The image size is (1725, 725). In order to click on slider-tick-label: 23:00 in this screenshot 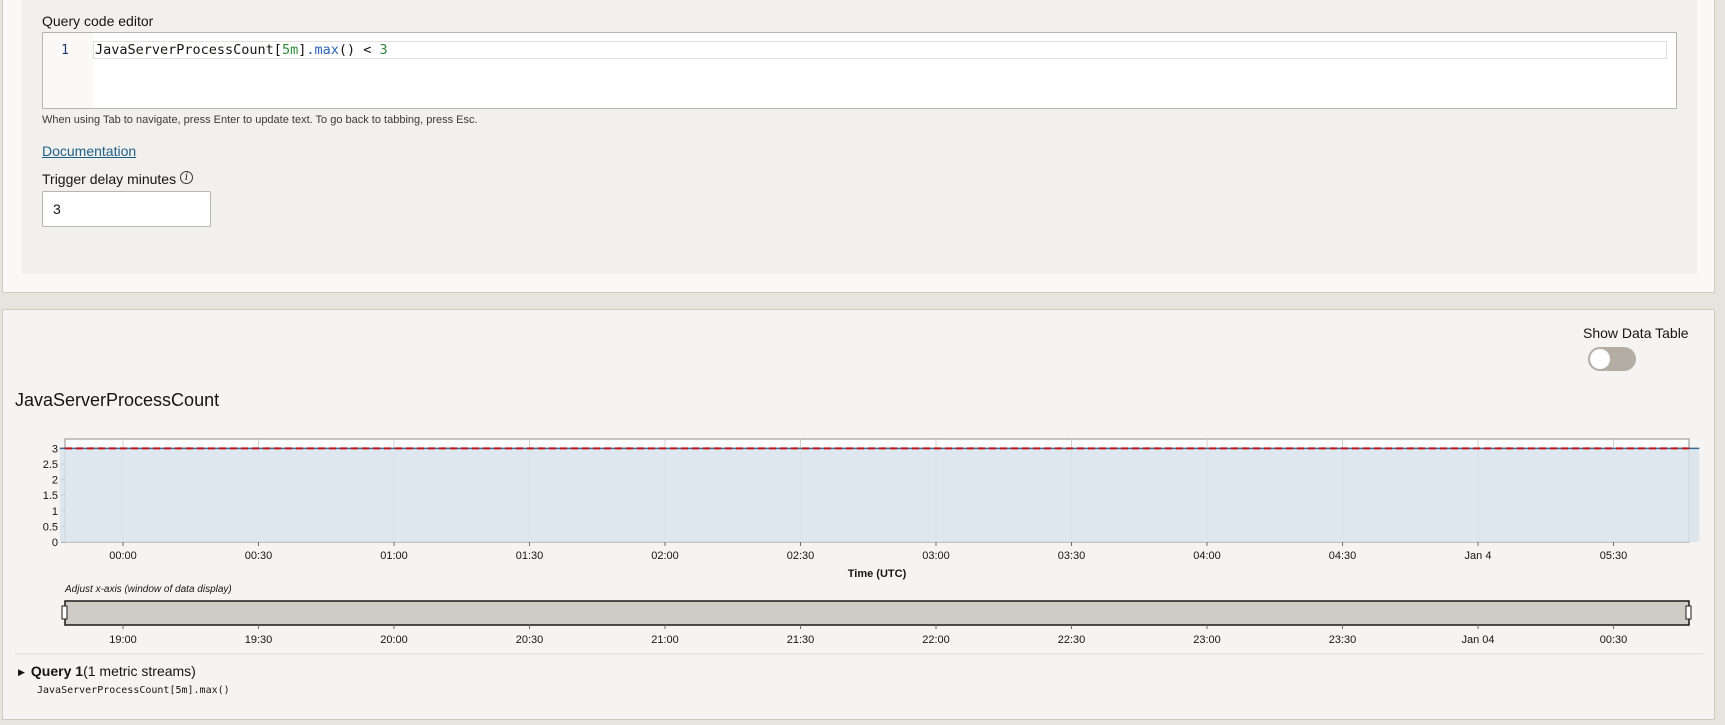, I will do `click(1207, 640)`.